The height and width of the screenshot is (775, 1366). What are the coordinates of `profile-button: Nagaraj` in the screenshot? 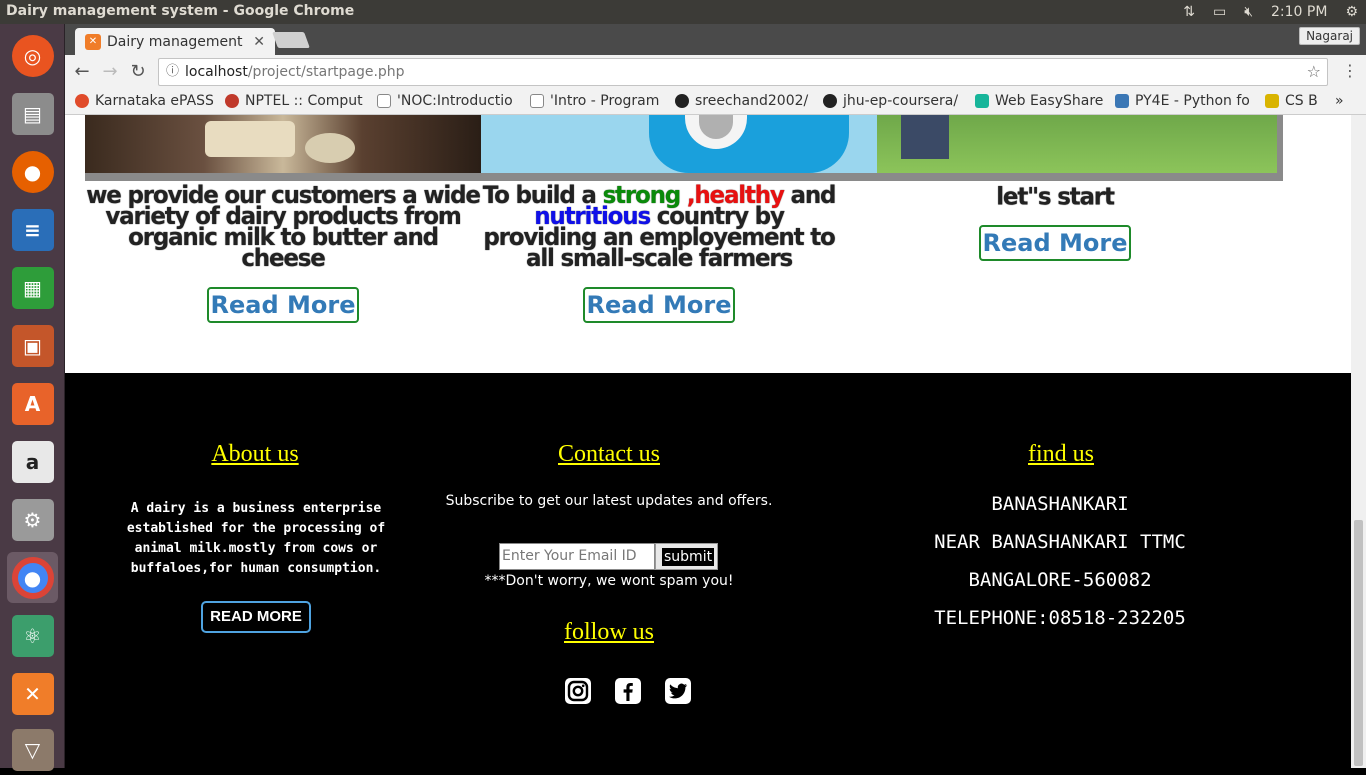 It's located at (1329, 36).